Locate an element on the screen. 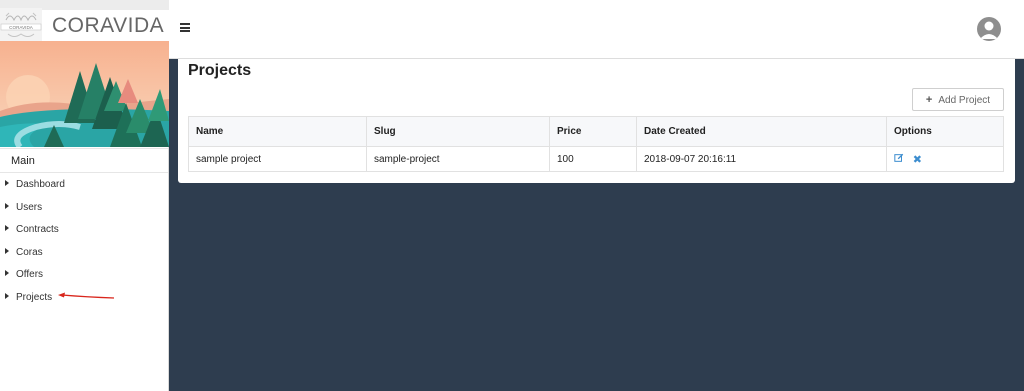 The height and width of the screenshot is (391, 1024). column-header-slug: Slug is located at coordinates (458, 131).